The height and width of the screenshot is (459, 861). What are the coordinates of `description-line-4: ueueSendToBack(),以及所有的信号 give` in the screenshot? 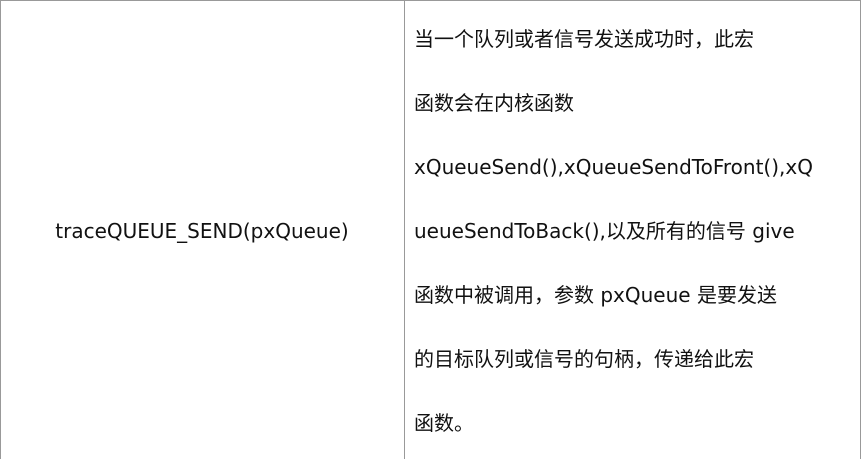 It's located at (604, 231).